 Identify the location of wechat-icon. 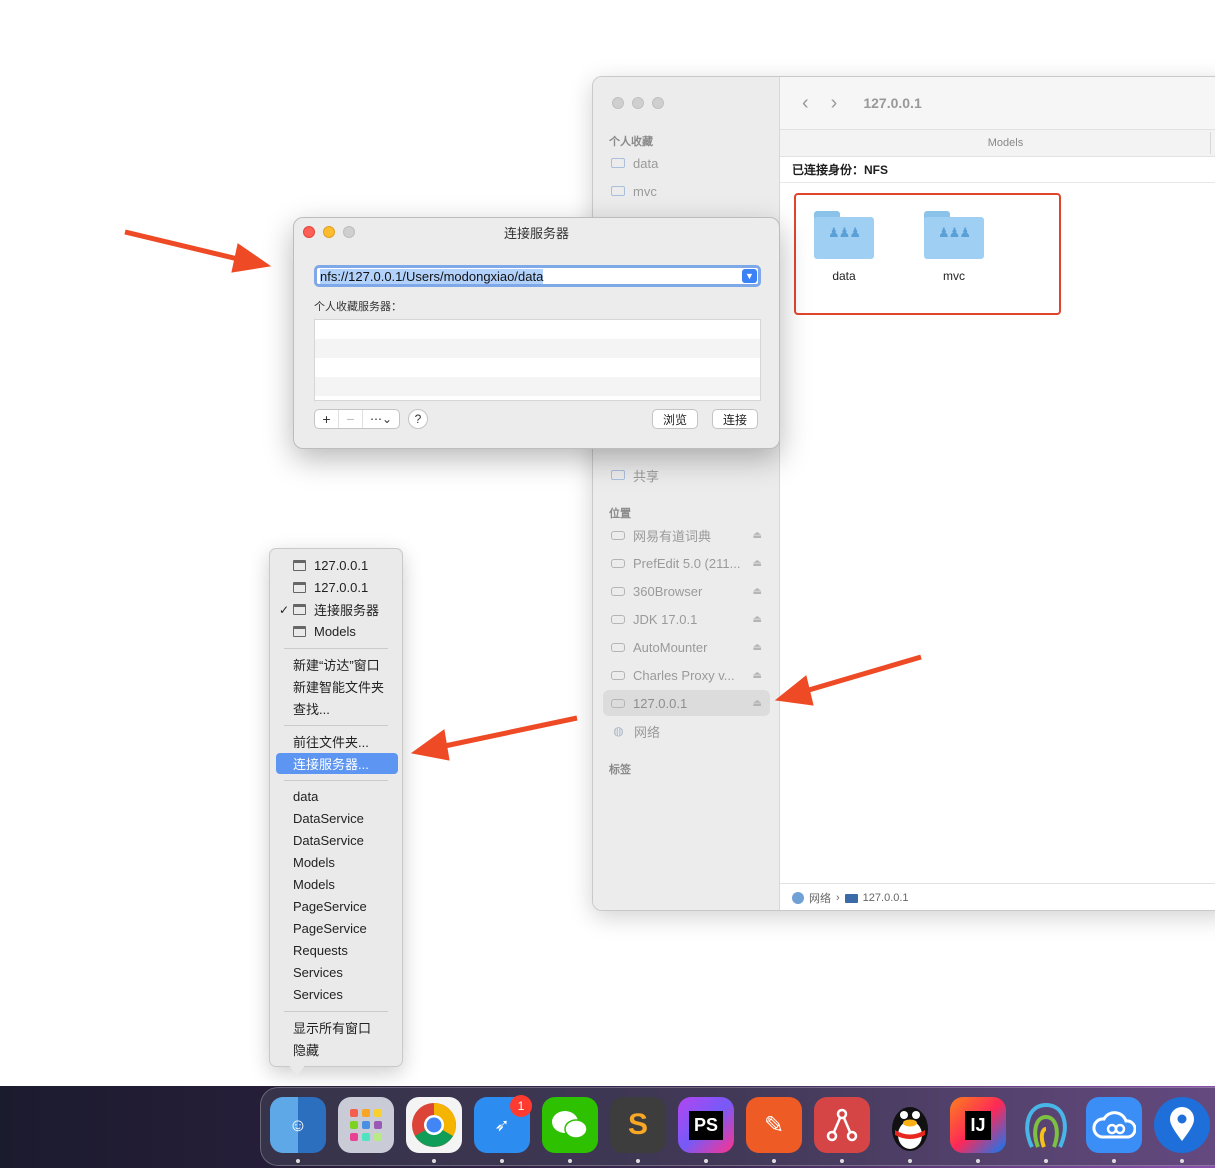
(570, 1125).